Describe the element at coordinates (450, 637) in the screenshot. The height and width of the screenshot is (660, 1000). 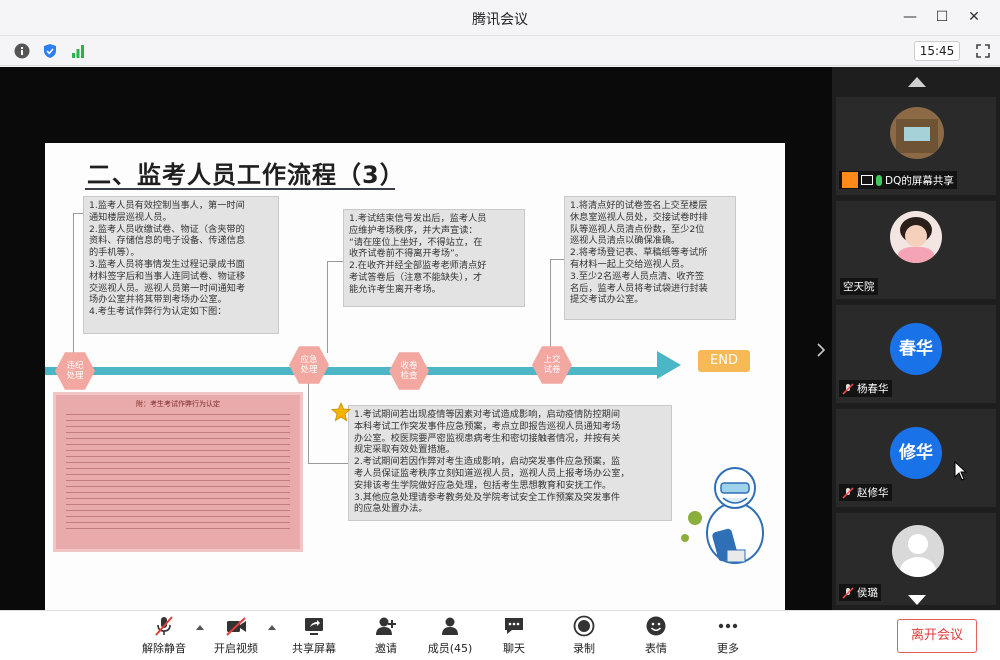
I see `members-button: 成员(45)` at that location.